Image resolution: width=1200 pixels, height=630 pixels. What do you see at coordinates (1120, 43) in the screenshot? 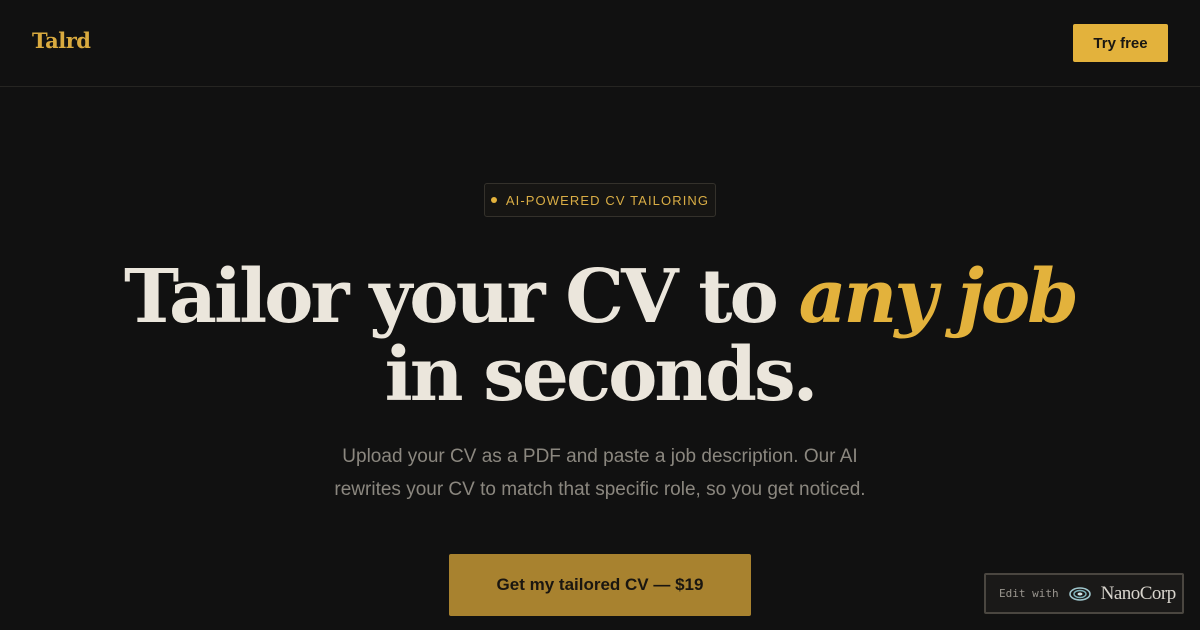
I see `try-free-button: Try free` at bounding box center [1120, 43].